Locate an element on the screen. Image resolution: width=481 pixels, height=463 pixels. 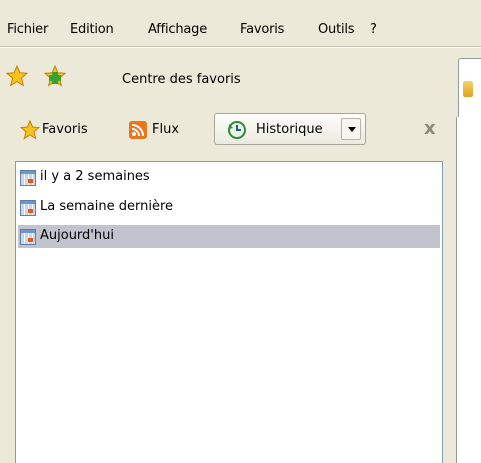
web-content-area is located at coordinates (468, 290).